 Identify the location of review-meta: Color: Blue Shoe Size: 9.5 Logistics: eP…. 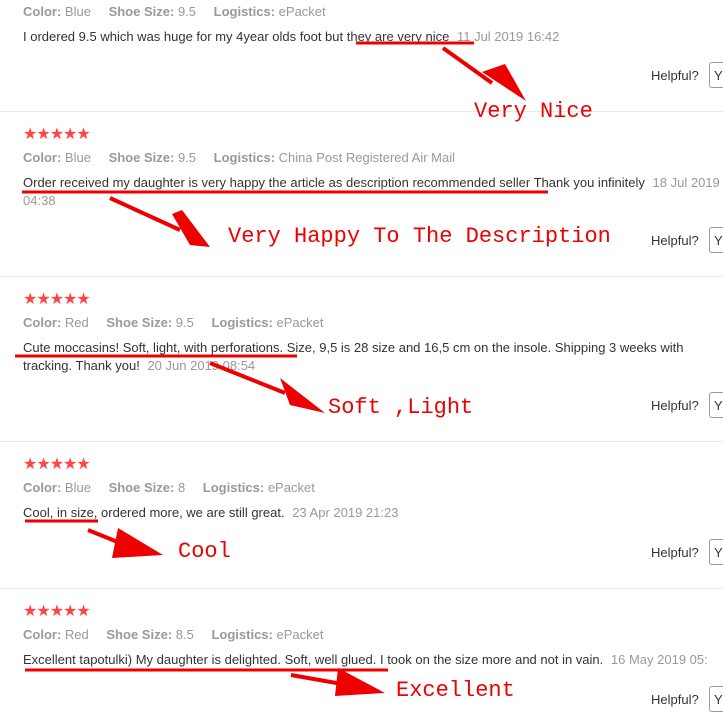
(181, 12).